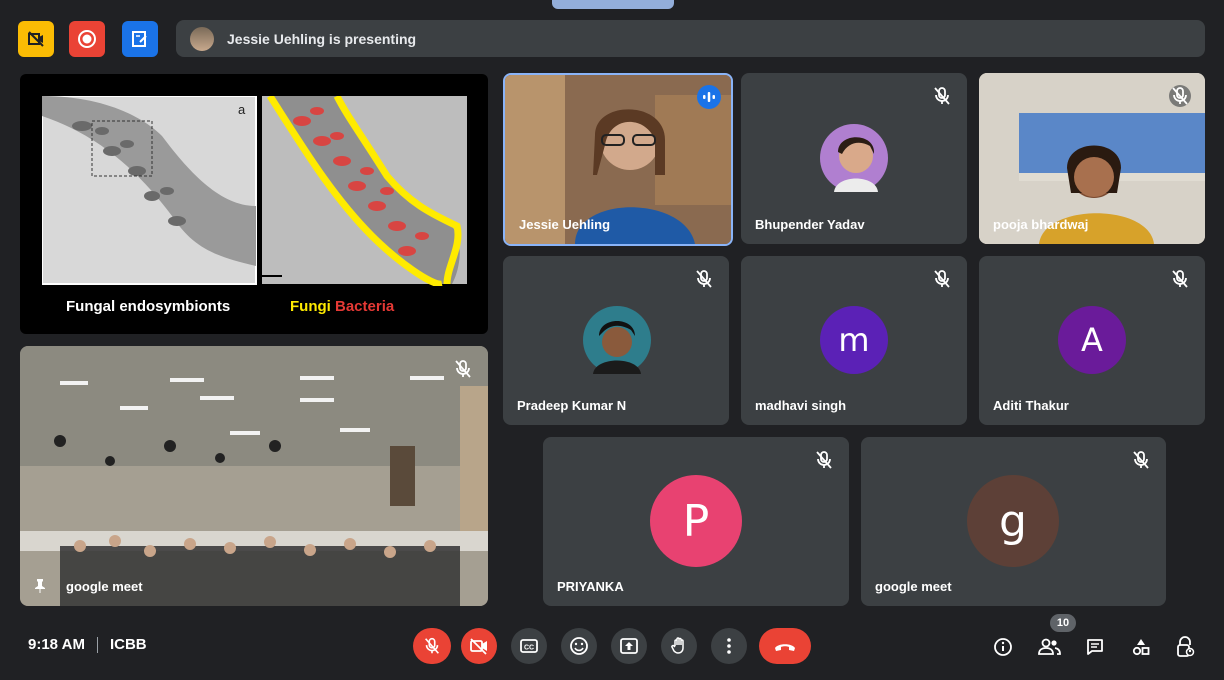  I want to click on participant-name: Pradeep Kumar N, so click(572, 405).